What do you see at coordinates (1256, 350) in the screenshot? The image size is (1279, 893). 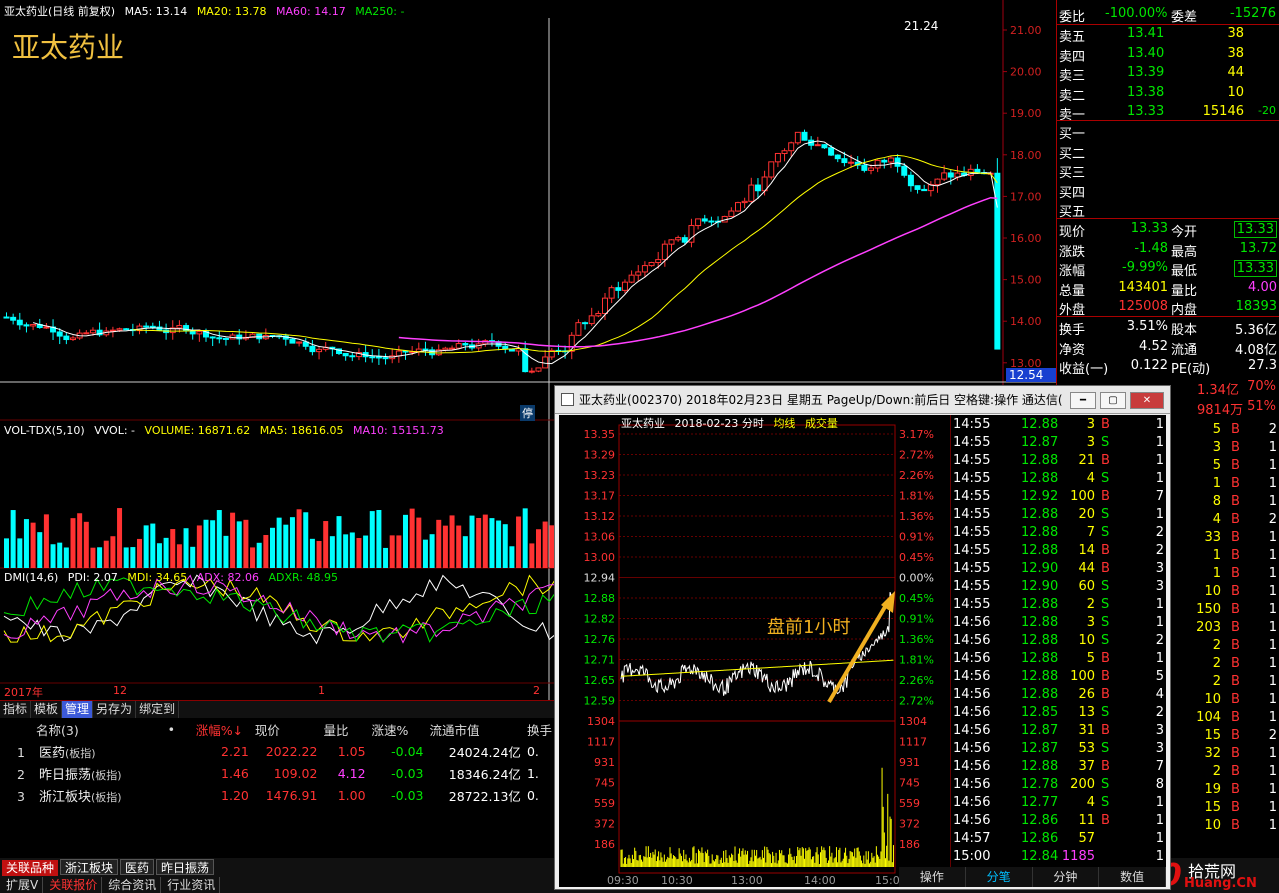 I see `stat-value-2: 4.08亿` at bounding box center [1256, 350].